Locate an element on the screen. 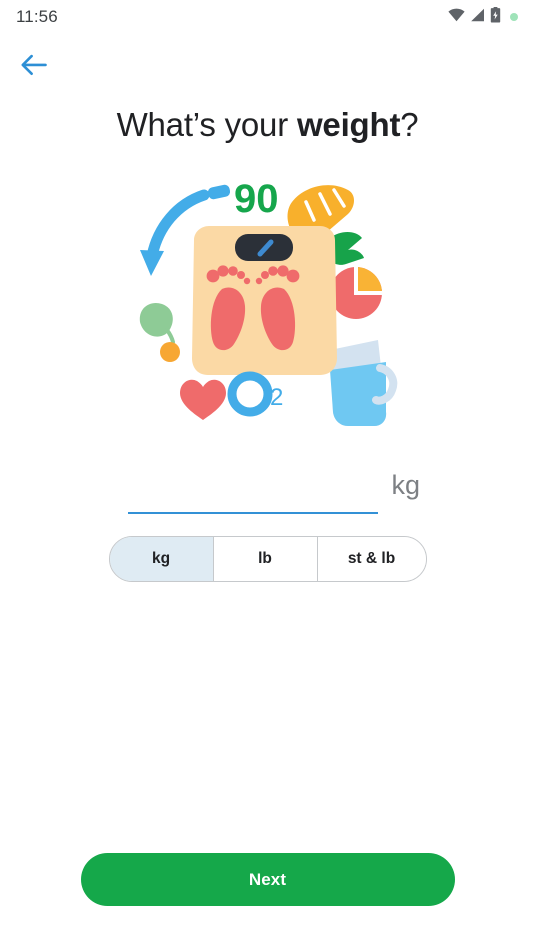 The height and width of the screenshot is (951, 535). svg-text: 90 is located at coordinates (256, 199).